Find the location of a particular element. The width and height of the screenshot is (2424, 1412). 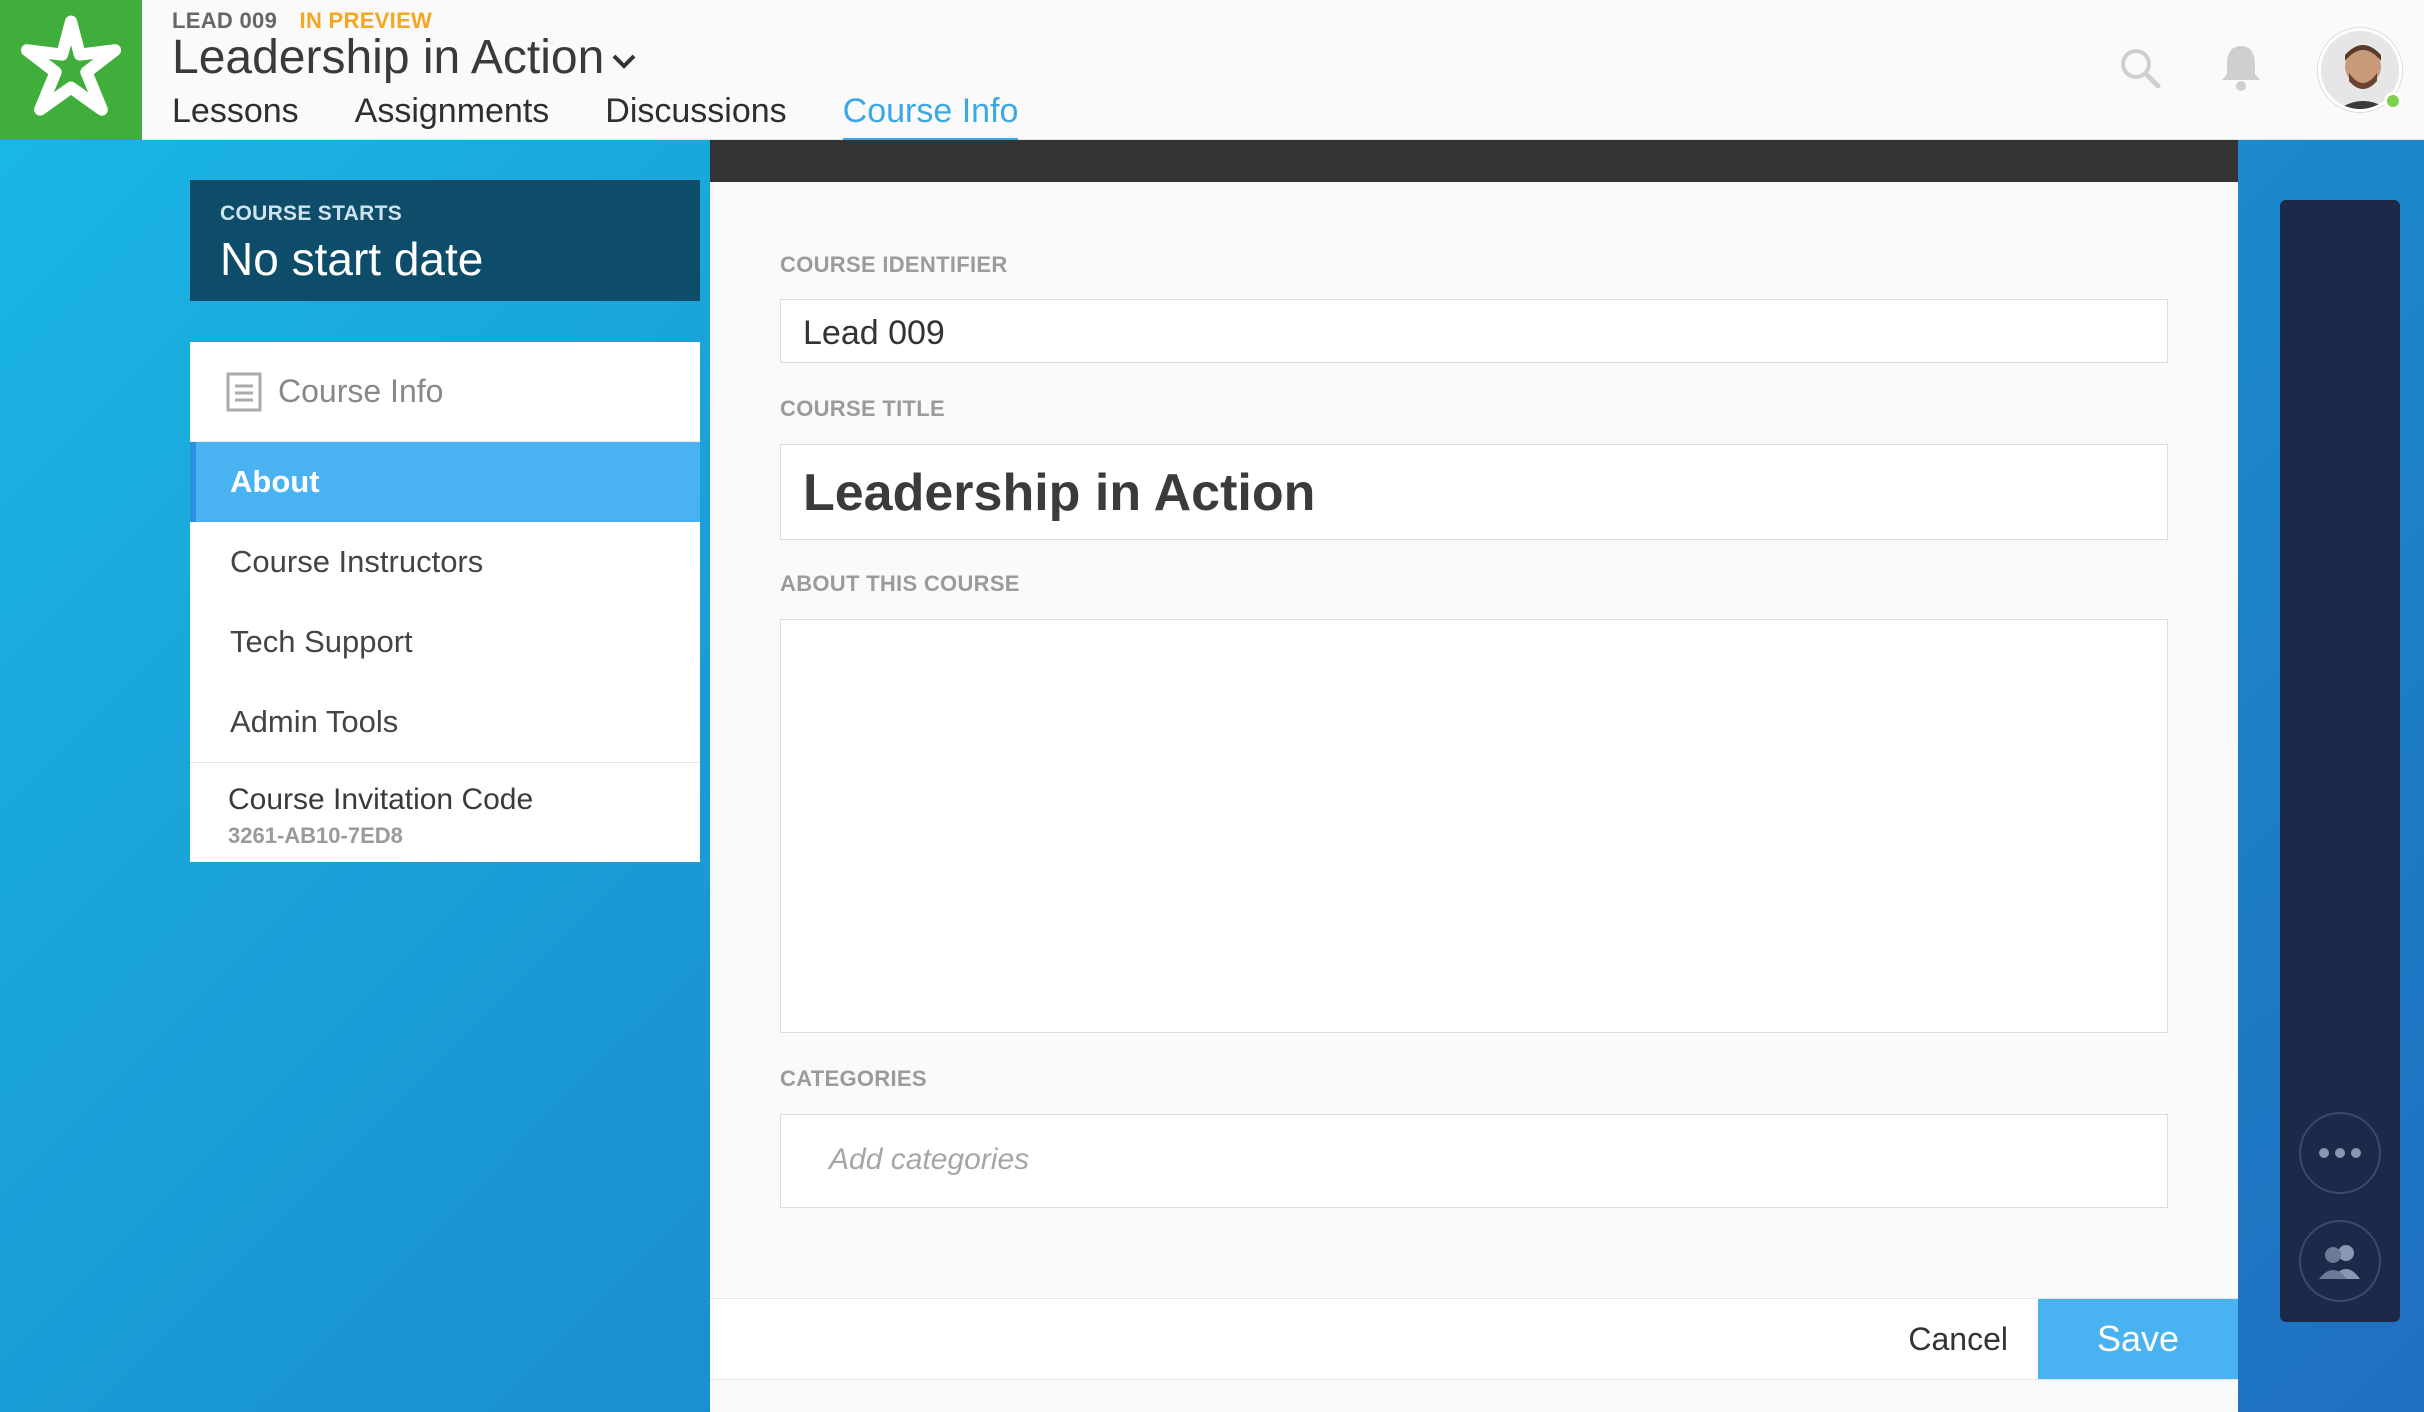

sidebar-item-tech-support: Tech Support is located at coordinates (445, 642).